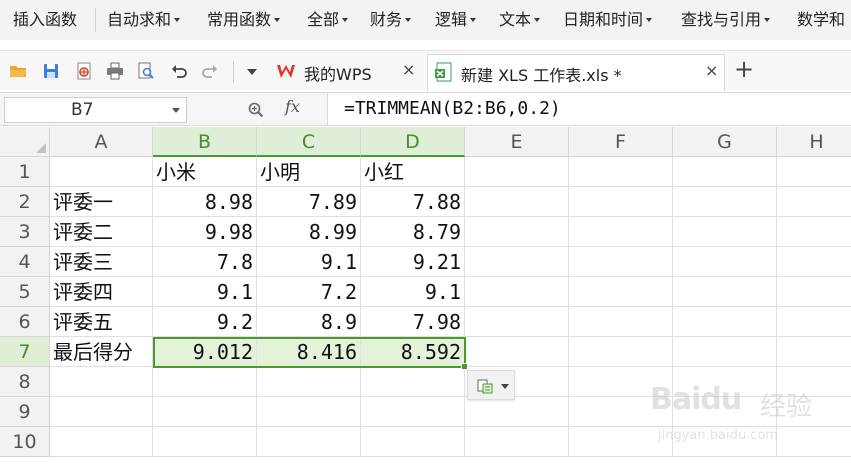  What do you see at coordinates (25, 202) in the screenshot?
I see `row-header-2: 2` at bounding box center [25, 202].